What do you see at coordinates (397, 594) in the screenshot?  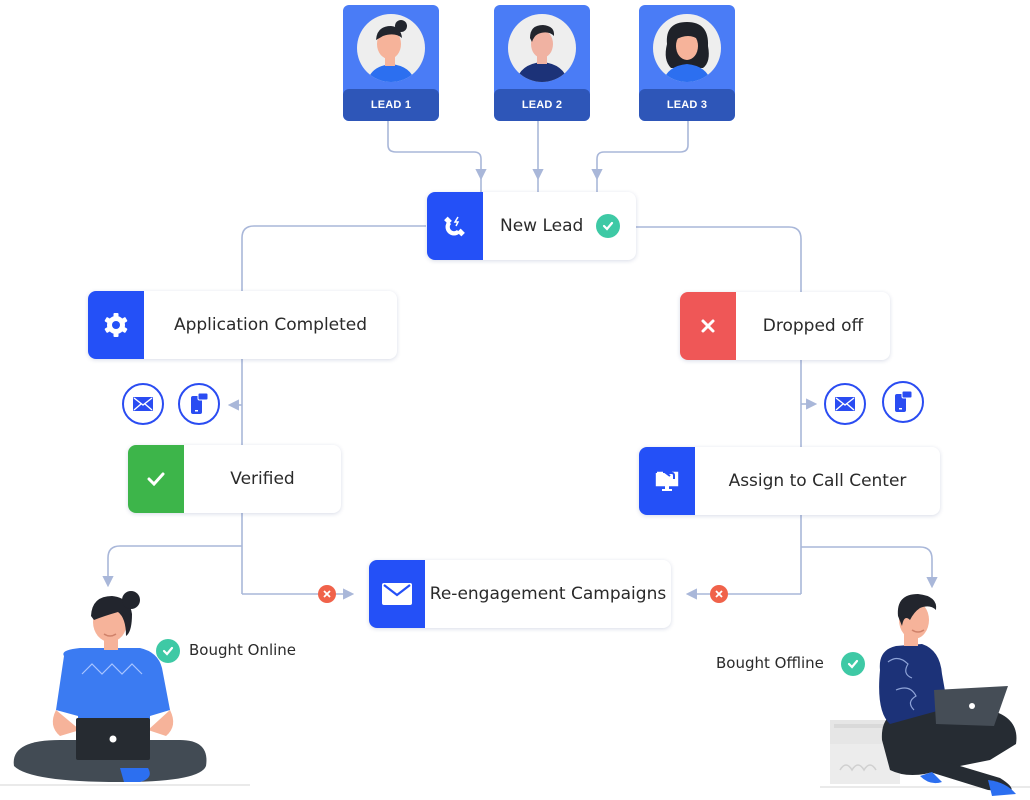 I see `envelope-icon` at bounding box center [397, 594].